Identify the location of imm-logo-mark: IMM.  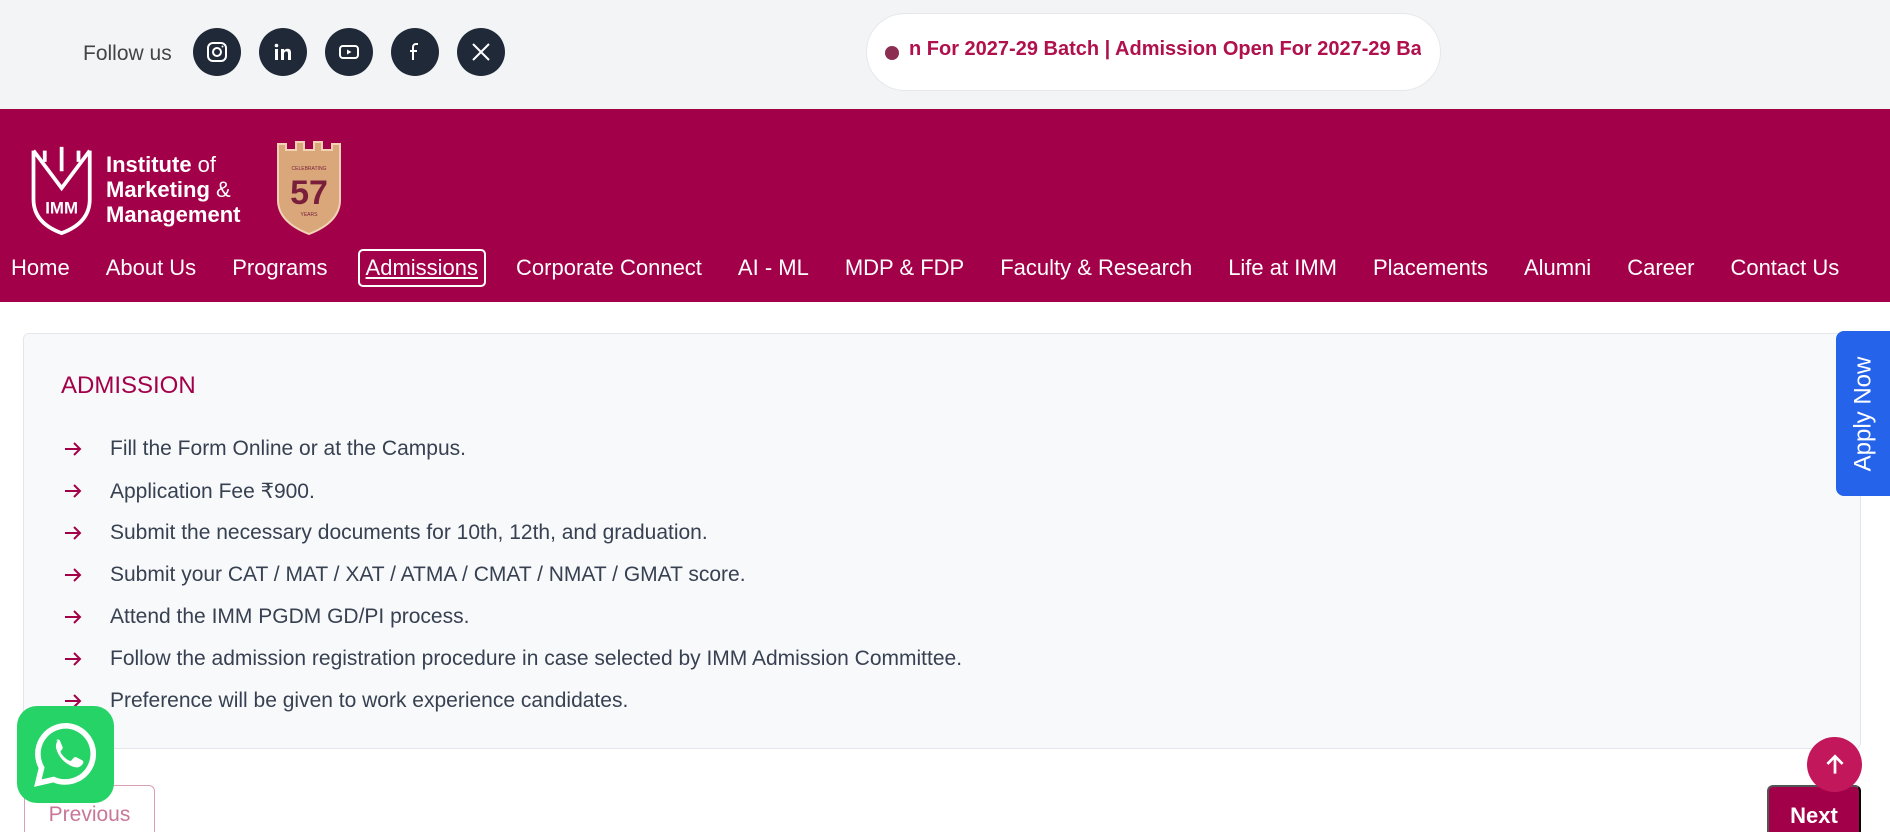
(63, 190).